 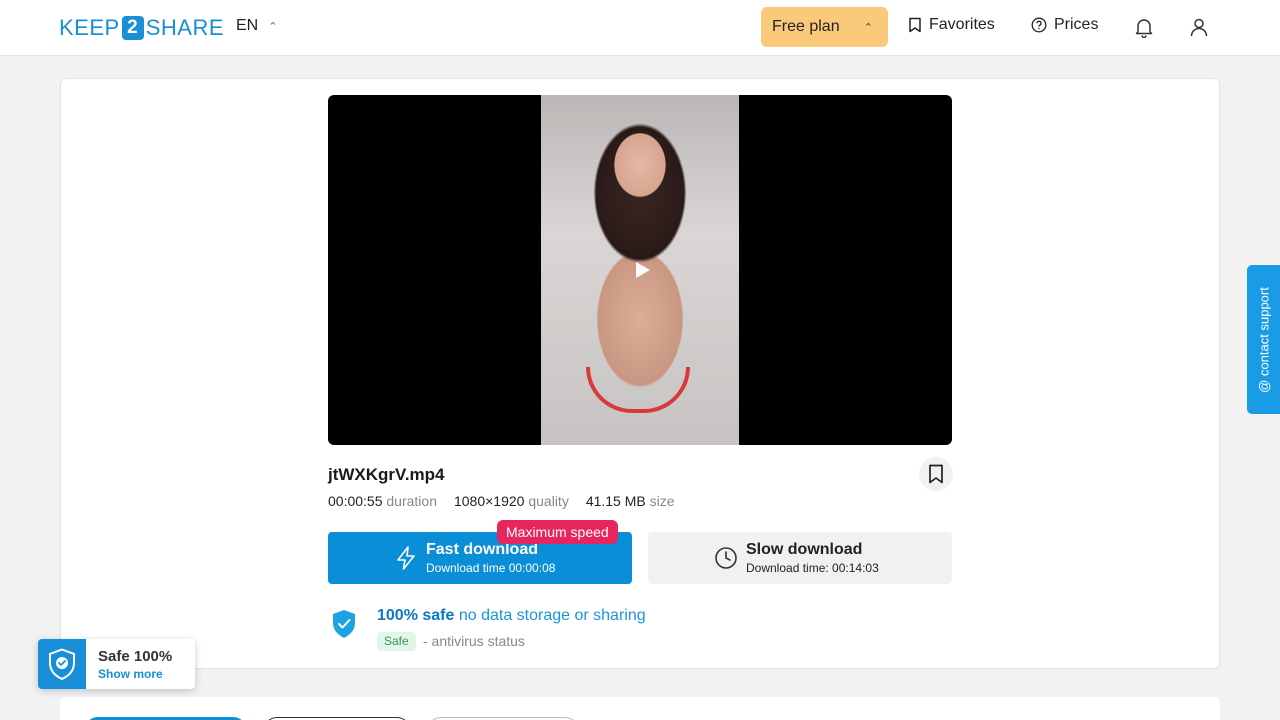 What do you see at coordinates (489, 501) in the screenshot?
I see `quality-value: 1080×1920` at bounding box center [489, 501].